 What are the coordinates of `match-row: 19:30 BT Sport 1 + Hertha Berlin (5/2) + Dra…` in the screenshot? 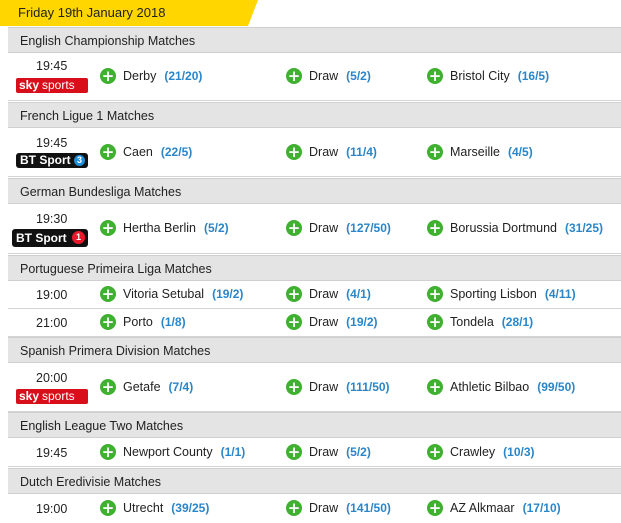 It's located at (314, 229).